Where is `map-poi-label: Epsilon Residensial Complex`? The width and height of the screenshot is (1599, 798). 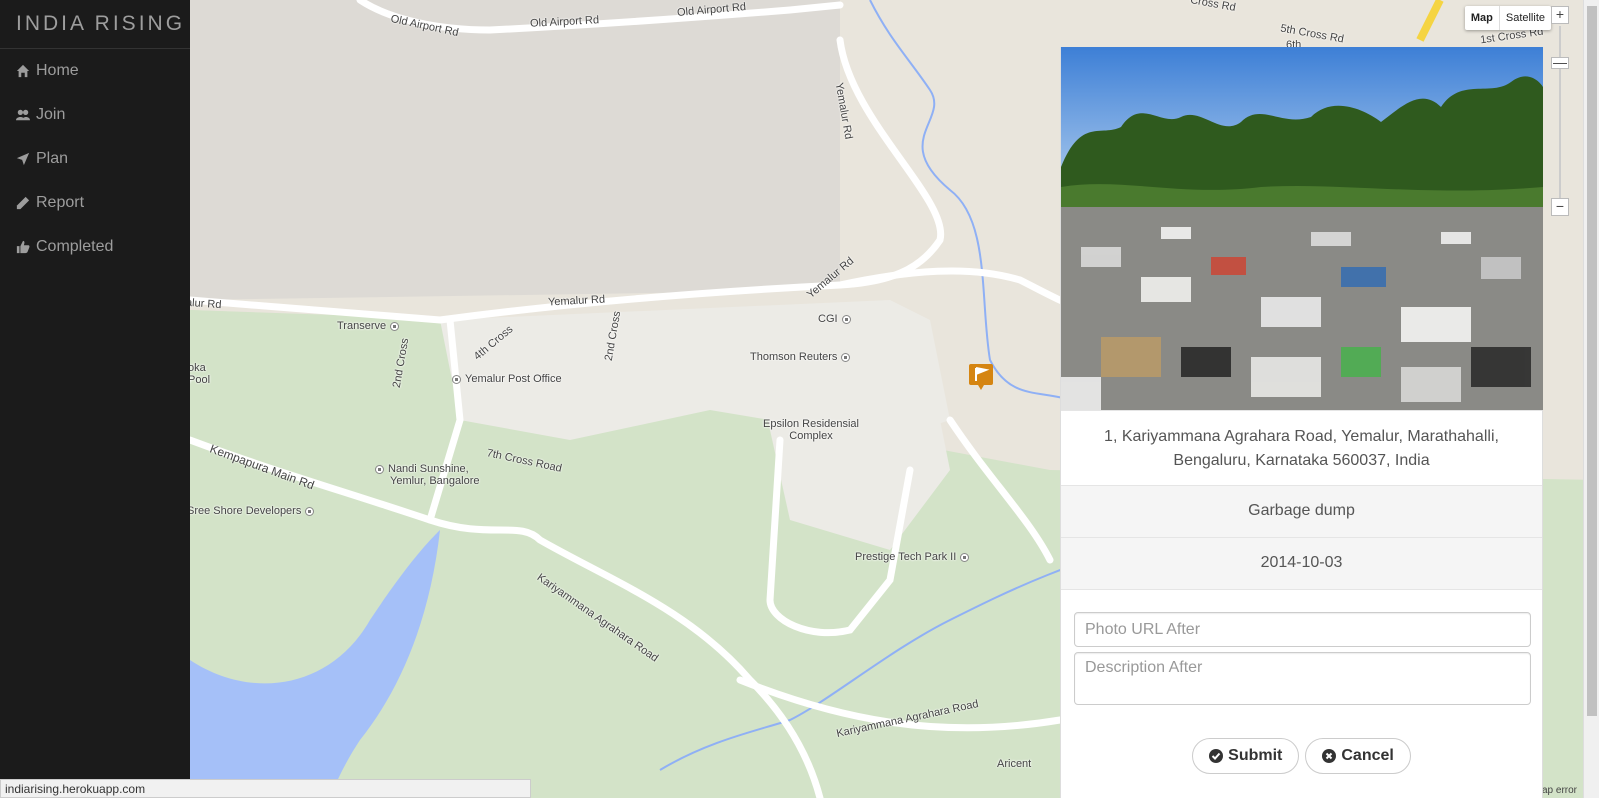 map-poi-label: Epsilon Residensial Complex is located at coordinates (811, 430).